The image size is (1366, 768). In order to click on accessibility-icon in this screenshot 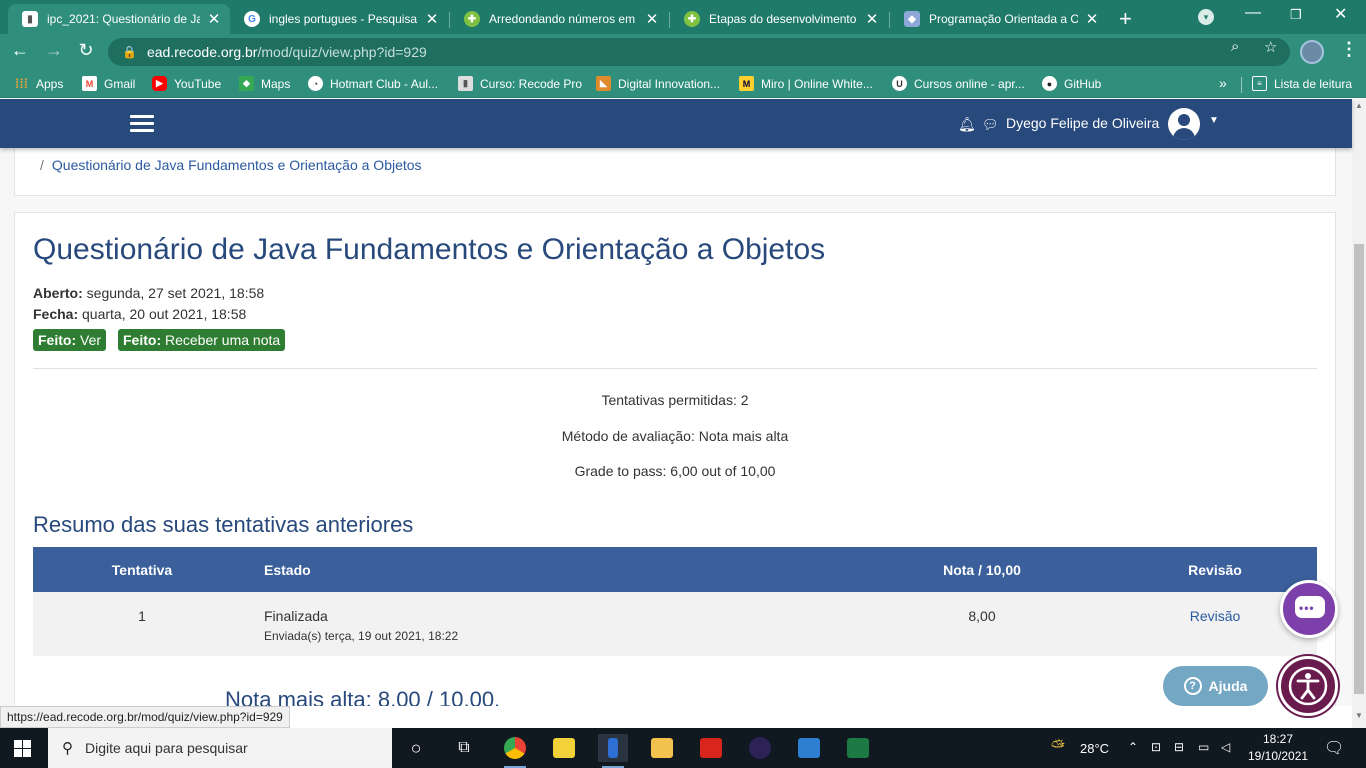, I will do `click(1308, 686)`.